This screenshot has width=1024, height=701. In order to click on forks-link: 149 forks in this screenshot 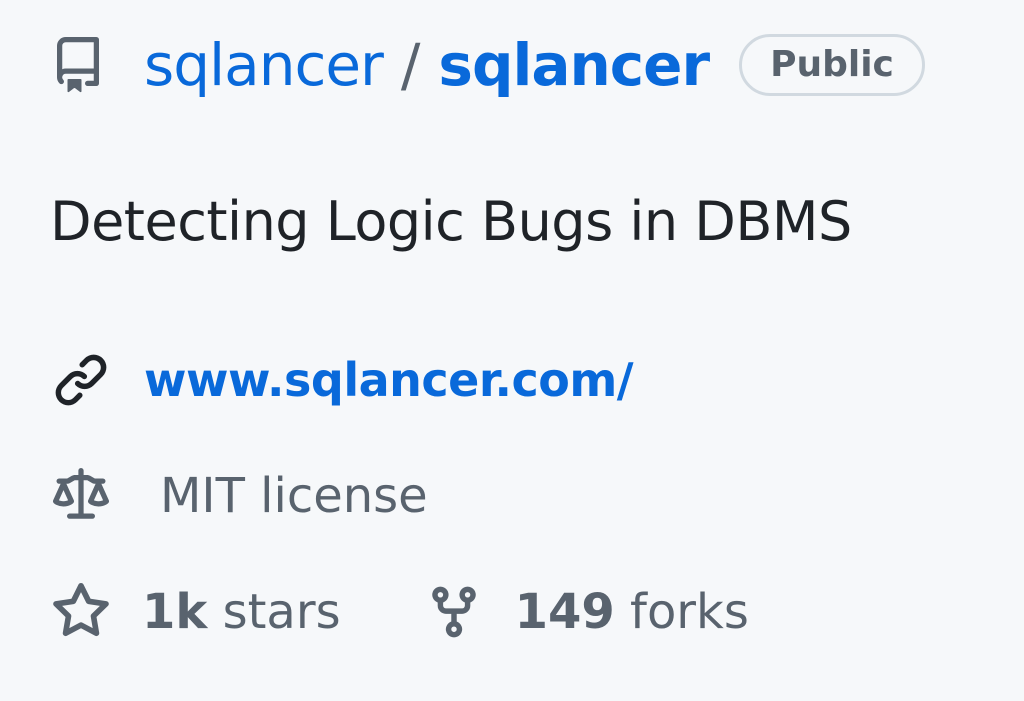, I will do `click(586, 612)`.